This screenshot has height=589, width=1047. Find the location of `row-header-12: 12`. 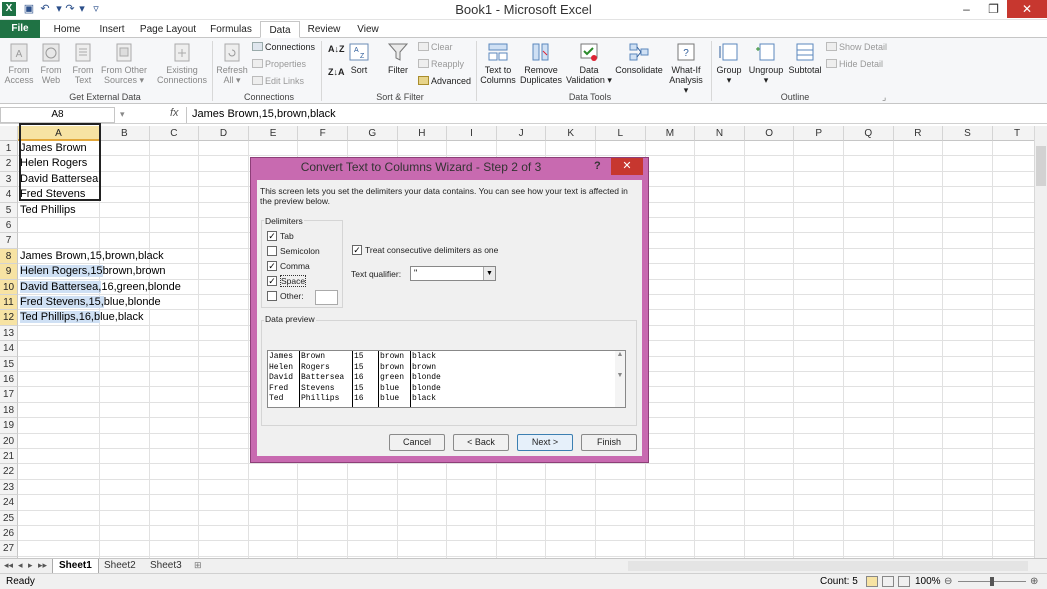

row-header-12: 12 is located at coordinates (9, 318).